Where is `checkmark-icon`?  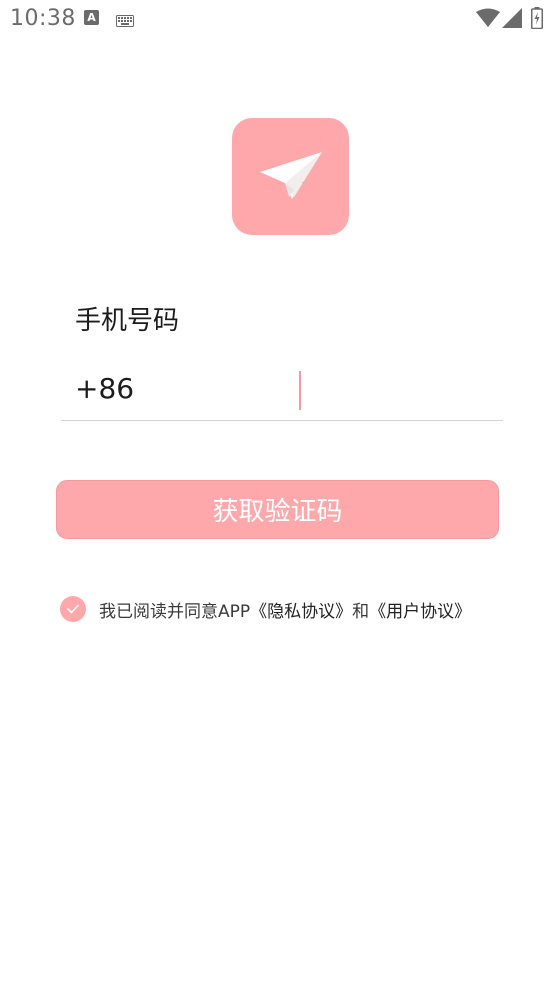 checkmark-icon is located at coordinates (73, 609).